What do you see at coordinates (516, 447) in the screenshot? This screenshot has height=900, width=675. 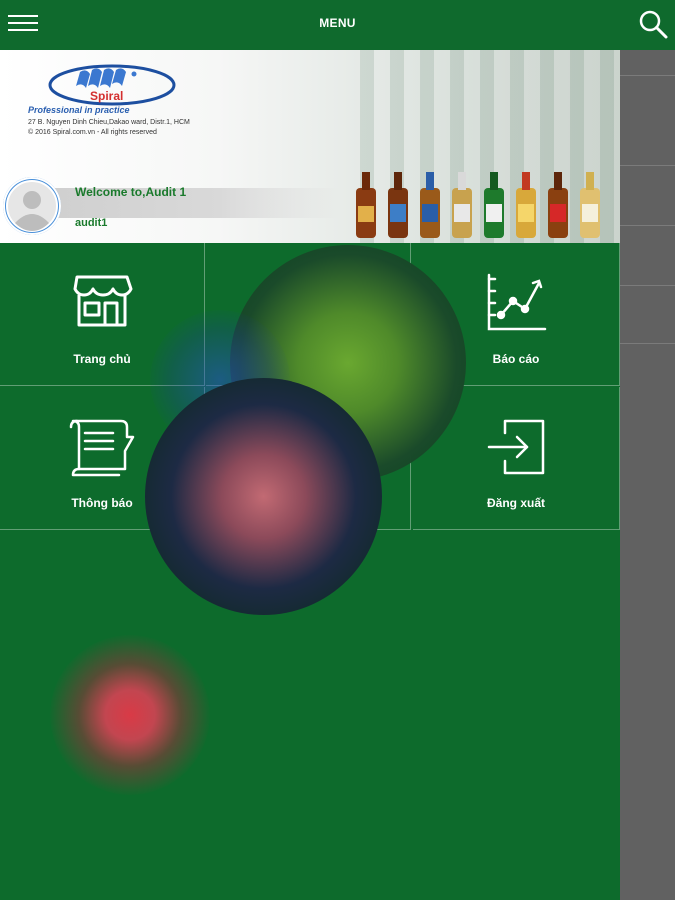 I see `logout-icon` at bounding box center [516, 447].